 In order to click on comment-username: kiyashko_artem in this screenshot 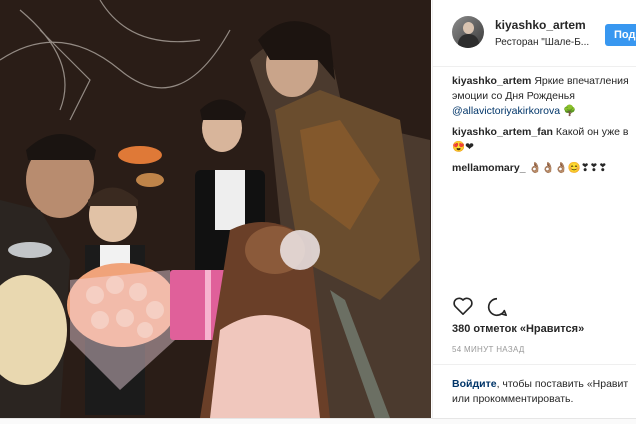, I will do `click(491, 81)`.